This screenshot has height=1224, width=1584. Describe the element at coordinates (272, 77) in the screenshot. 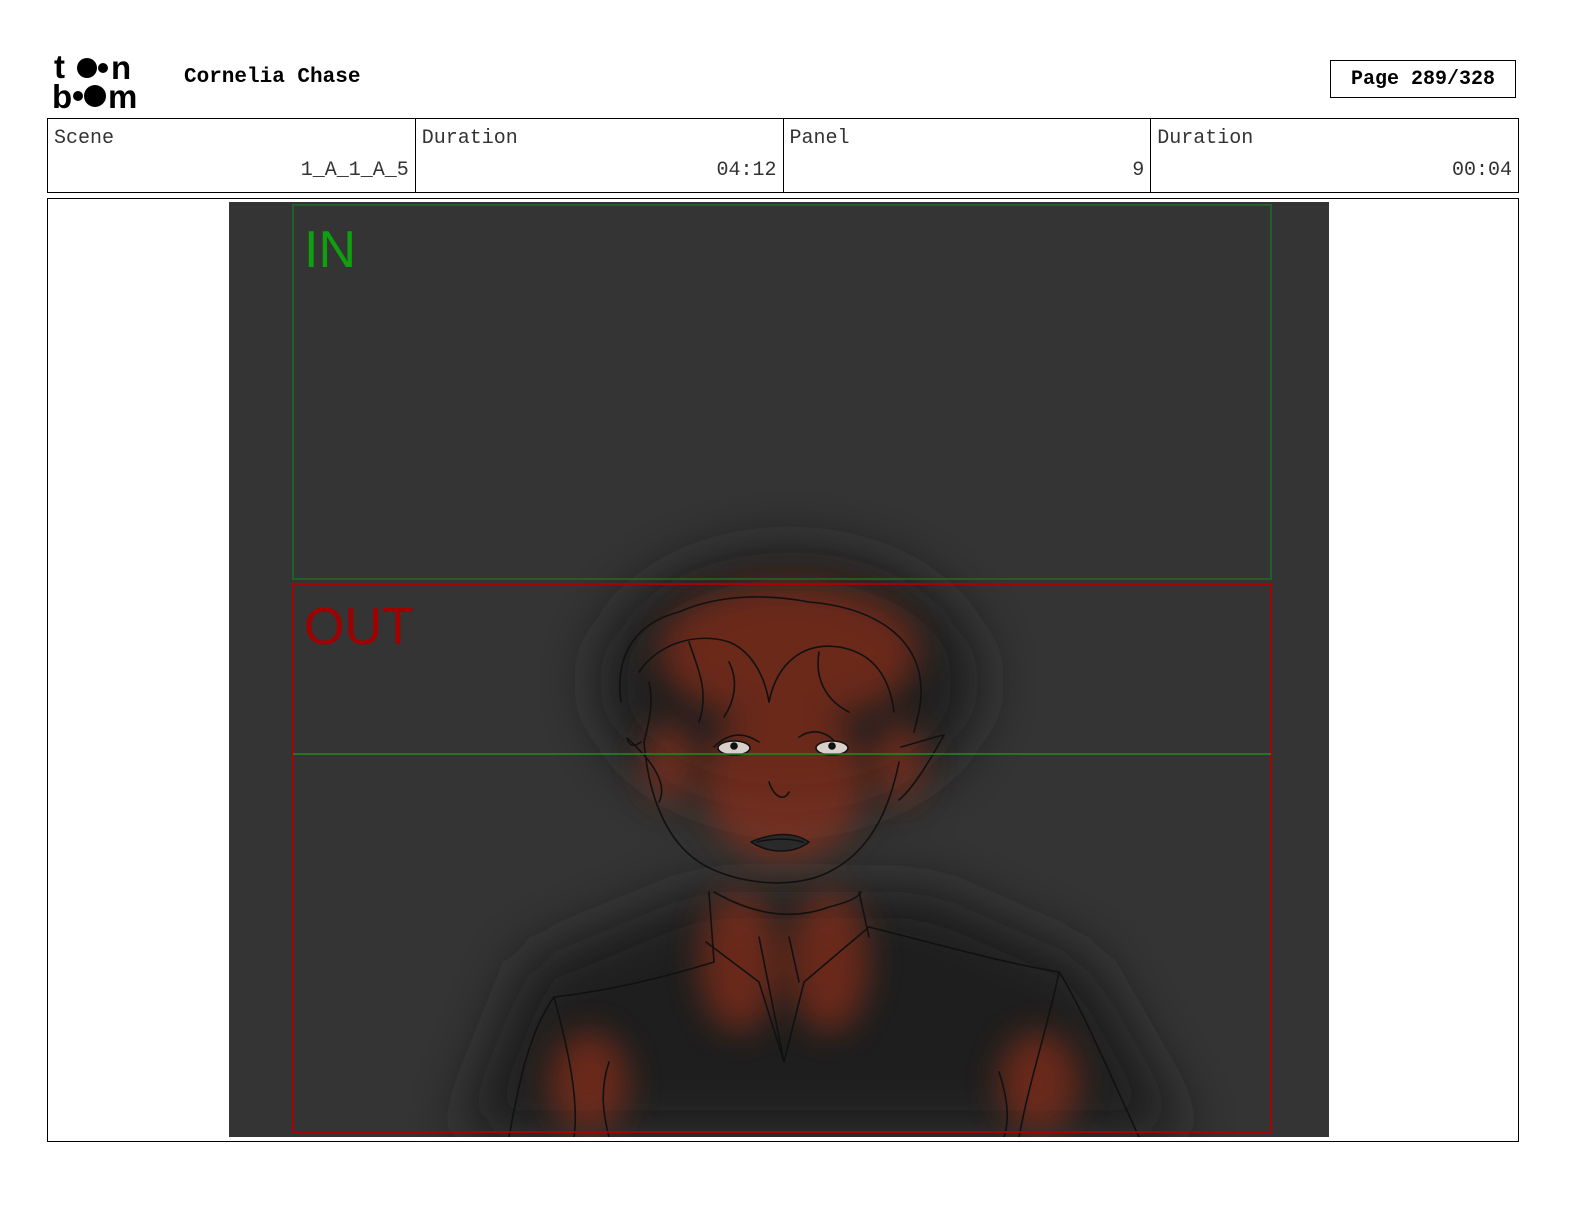

I see `project-title: Cornelia Chase` at that location.